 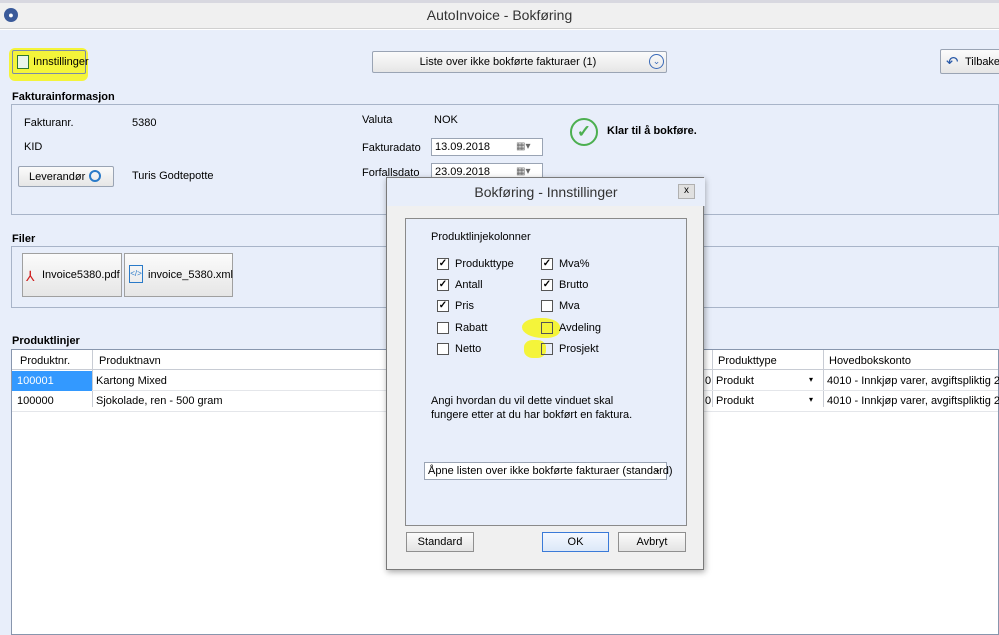 What do you see at coordinates (144, 123) in the screenshot?
I see `invoice-no-value: 5380` at bounding box center [144, 123].